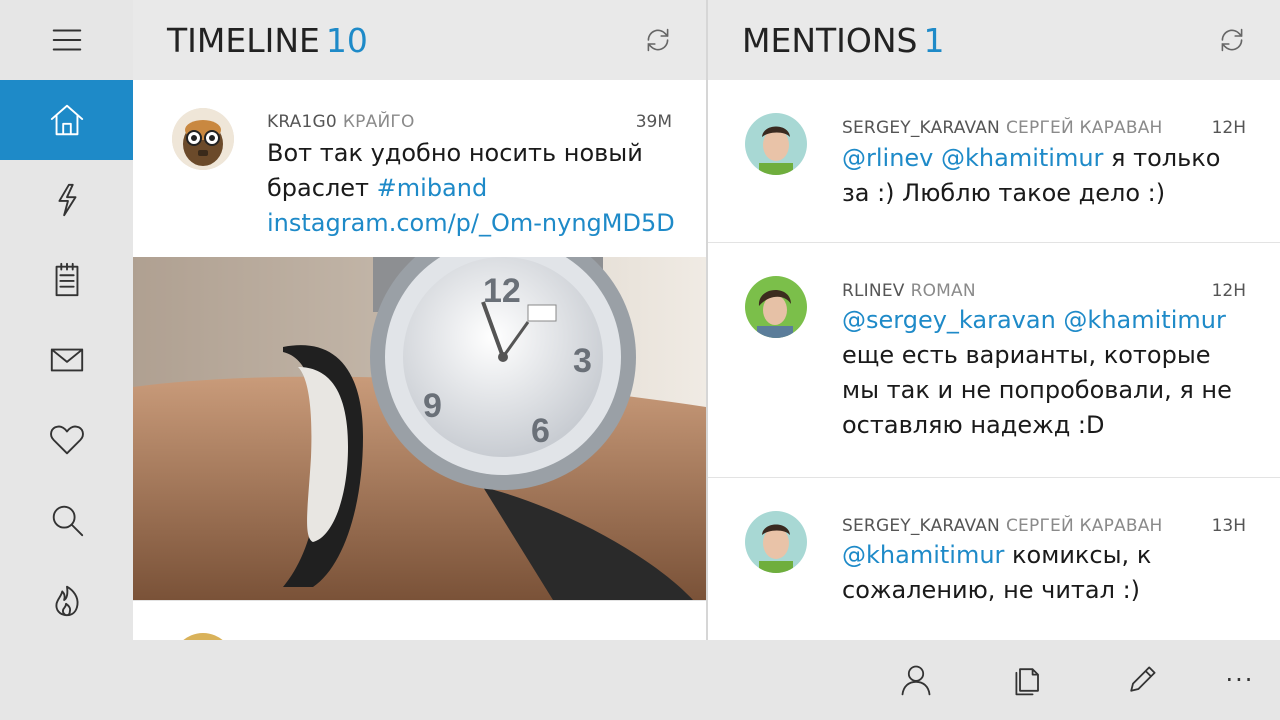 The width and height of the screenshot is (1280, 720). I want to click on timeline-refresh-button, so click(658, 40).